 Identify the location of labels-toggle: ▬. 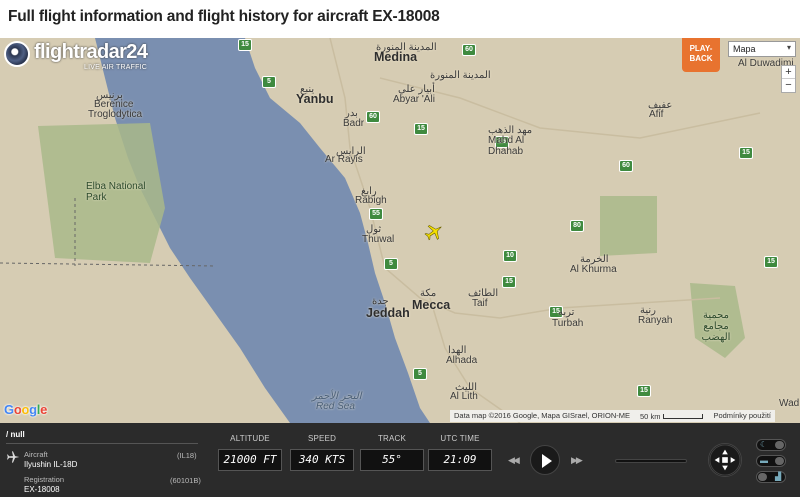
(771, 461).